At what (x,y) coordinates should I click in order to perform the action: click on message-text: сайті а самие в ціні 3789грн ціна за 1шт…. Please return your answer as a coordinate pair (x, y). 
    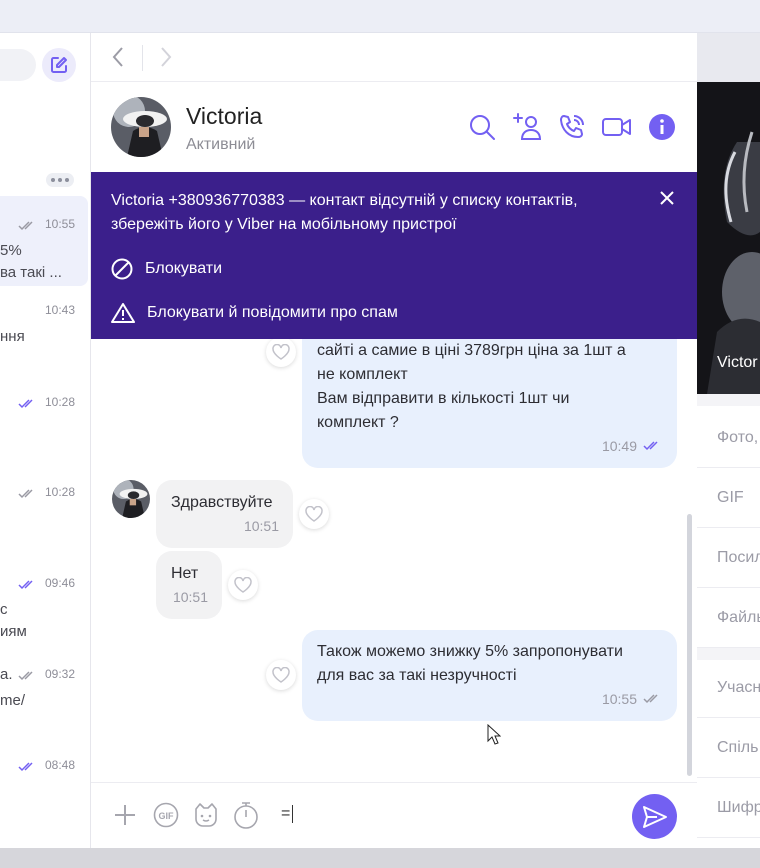
    Looking at the image, I should click on (471, 386).